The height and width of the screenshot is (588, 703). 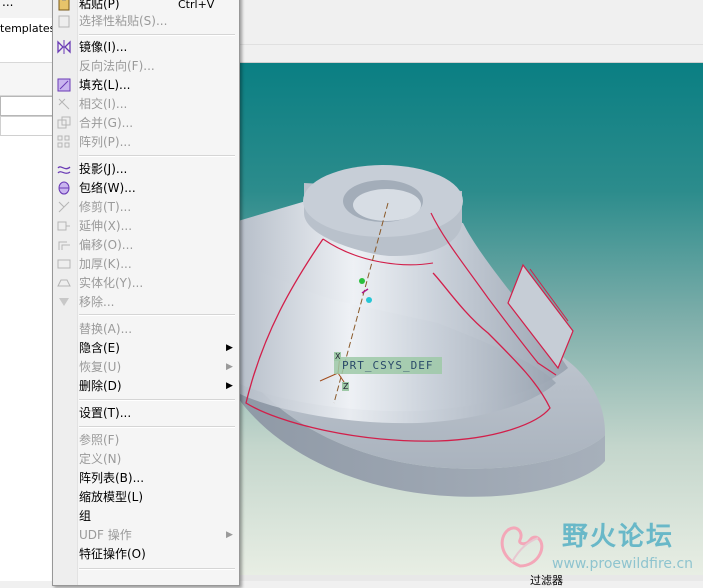 What do you see at coordinates (65, 264) in the screenshot?
I see `thicken-icon` at bounding box center [65, 264].